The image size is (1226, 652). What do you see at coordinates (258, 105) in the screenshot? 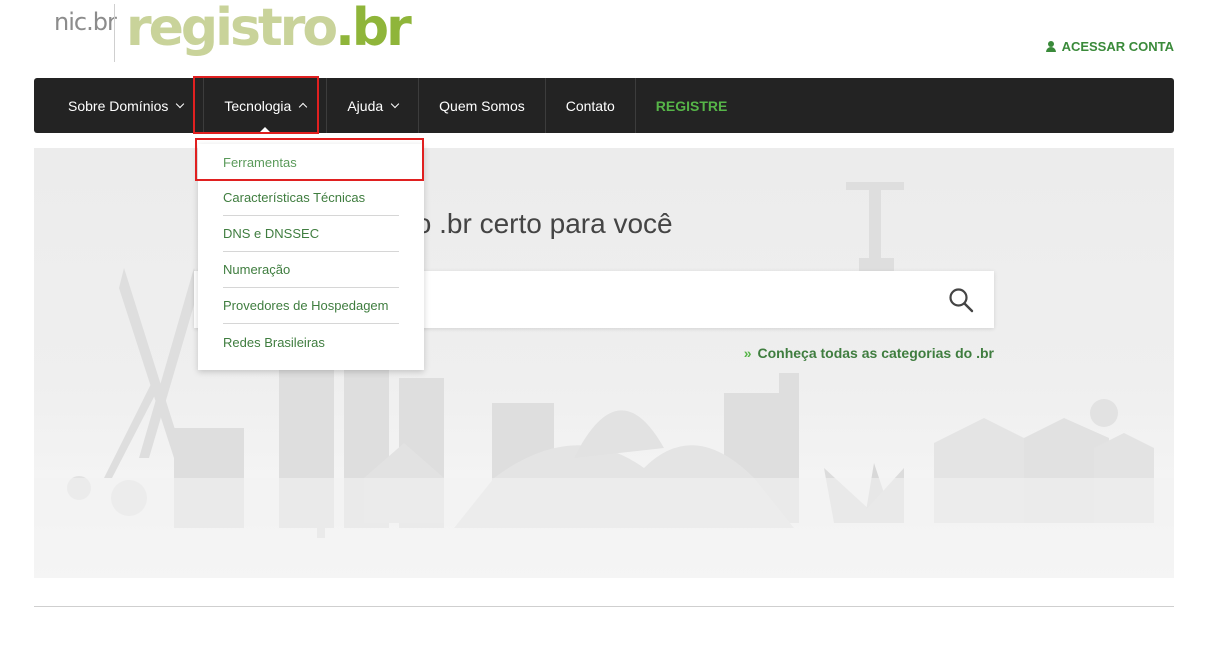
I see `nav-item-label: Tecnologia` at bounding box center [258, 105].